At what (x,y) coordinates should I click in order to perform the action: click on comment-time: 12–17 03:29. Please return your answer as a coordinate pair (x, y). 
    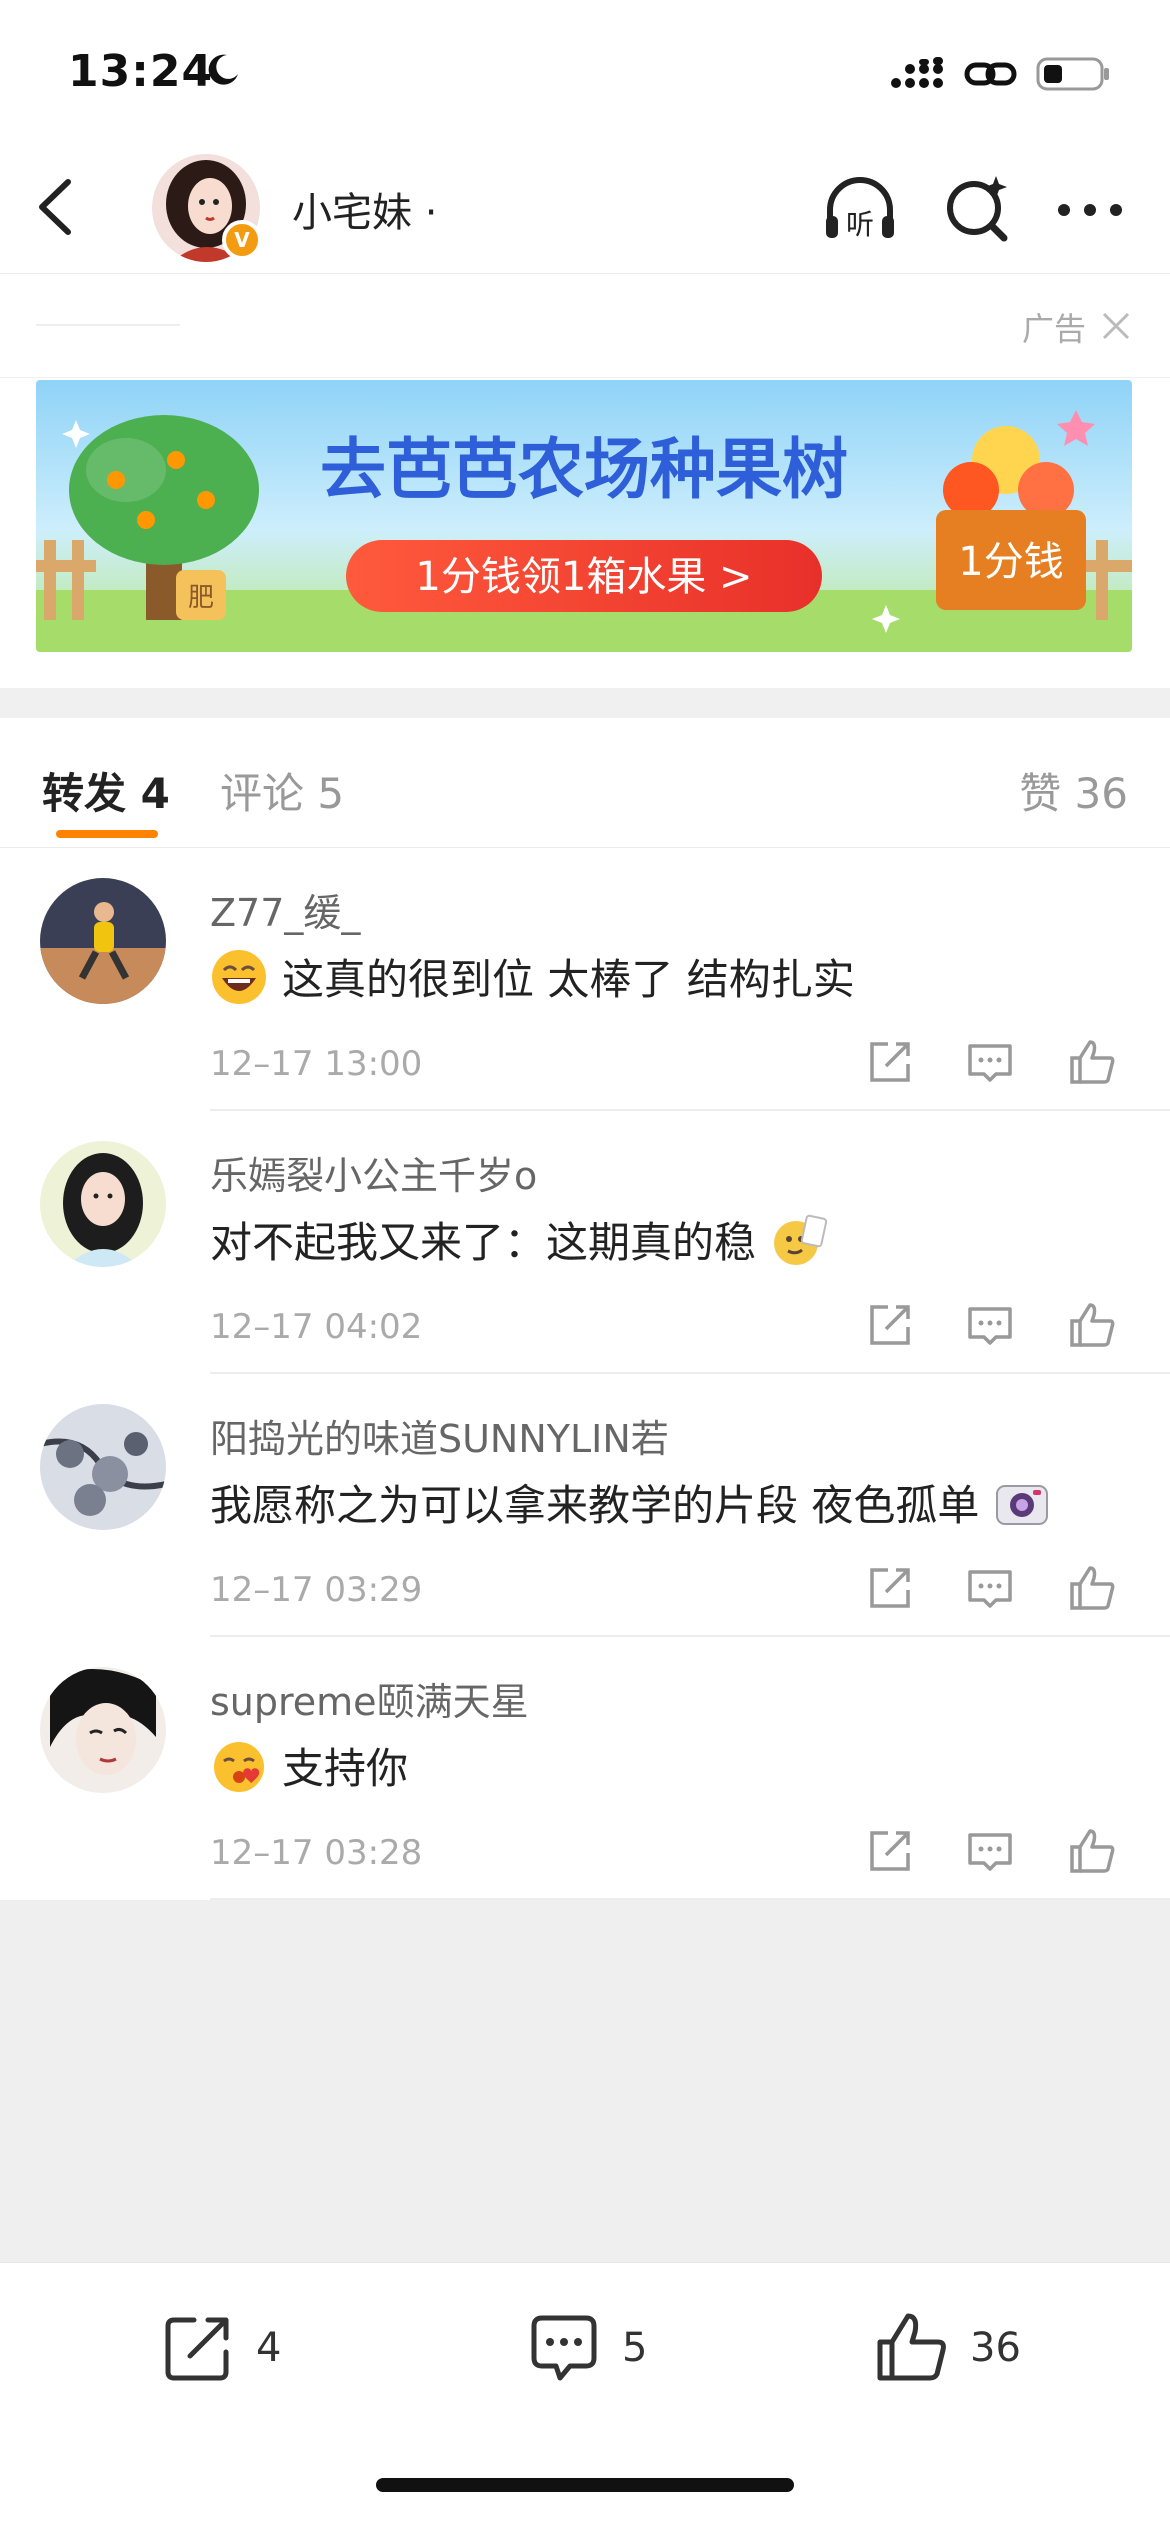
    Looking at the image, I should click on (316, 1590).